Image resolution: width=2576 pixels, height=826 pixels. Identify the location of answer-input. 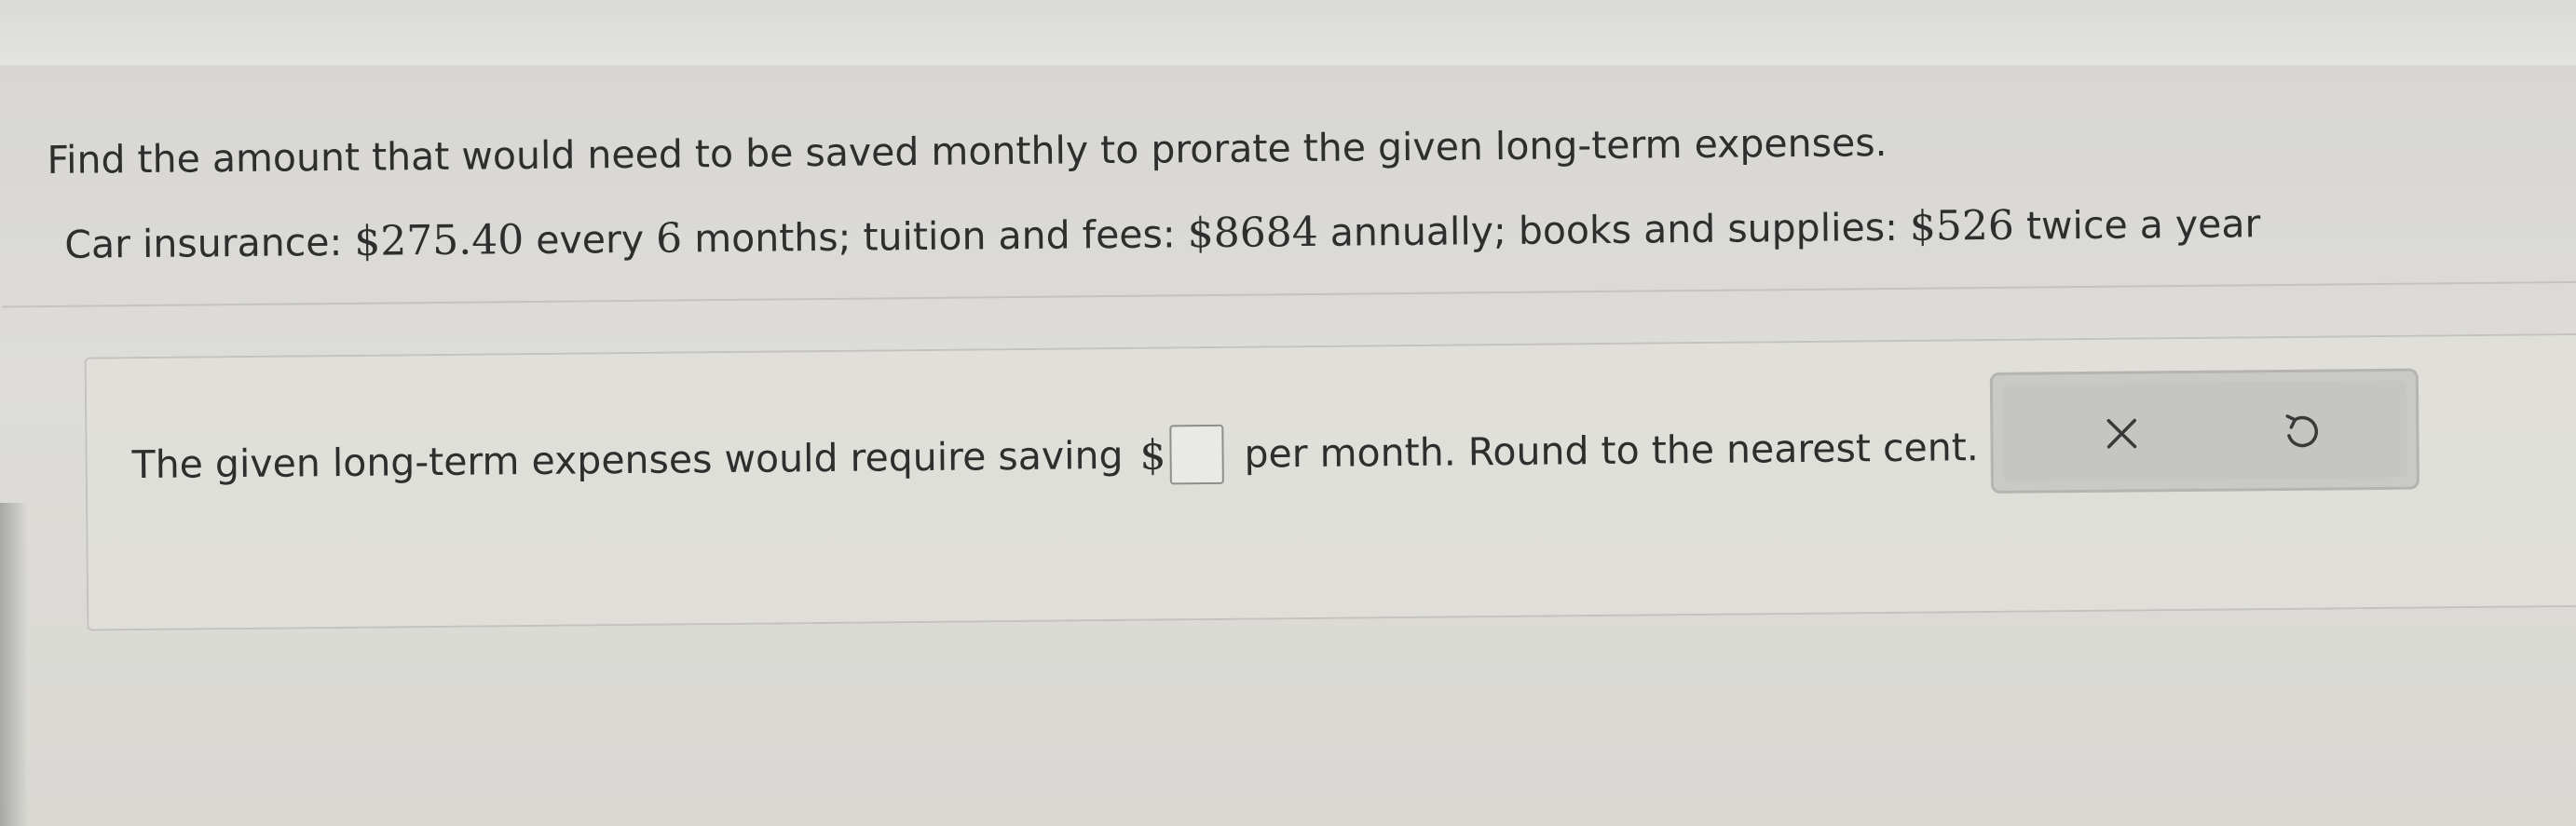
(1196, 454).